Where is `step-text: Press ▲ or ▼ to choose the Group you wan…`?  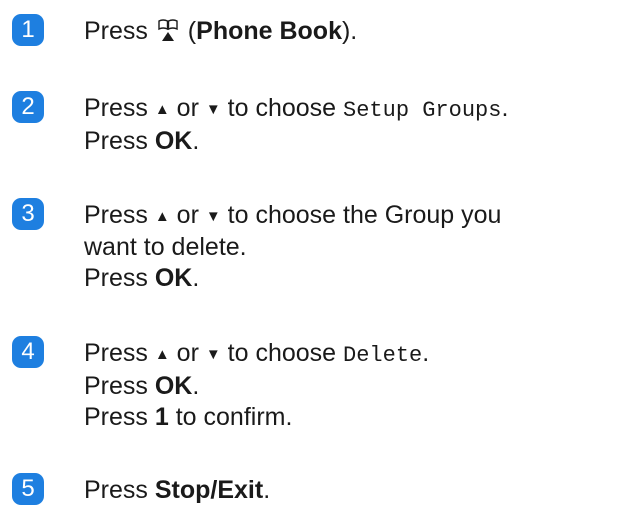 step-text: Press ▲ or ▼ to choose the Group you wan… is located at coordinates (292, 247).